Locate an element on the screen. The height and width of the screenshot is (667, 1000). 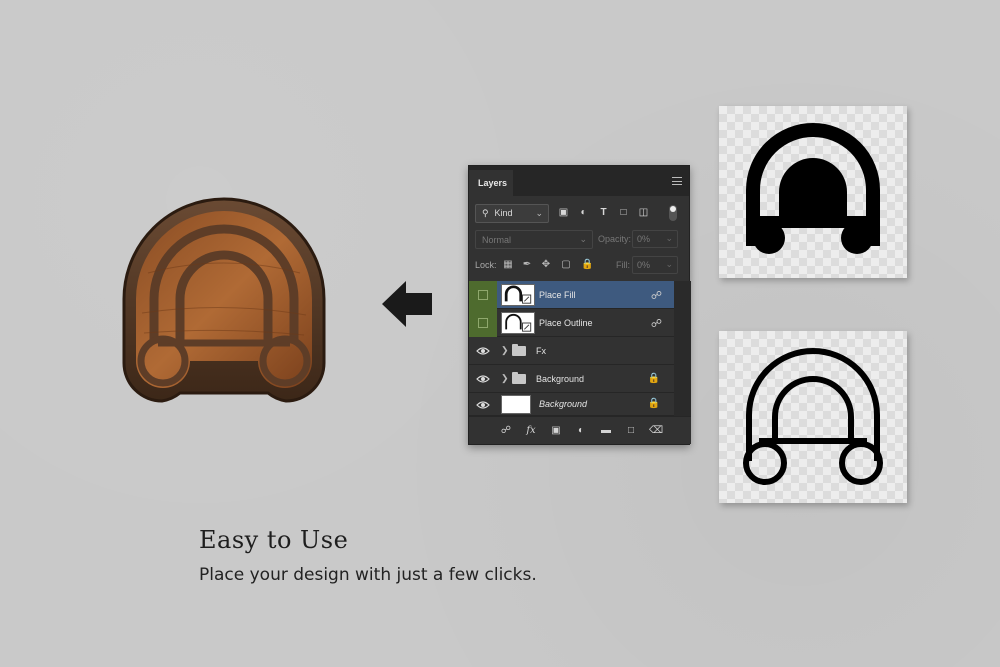
fill-field: 0% ⌄ is located at coordinates (655, 265).